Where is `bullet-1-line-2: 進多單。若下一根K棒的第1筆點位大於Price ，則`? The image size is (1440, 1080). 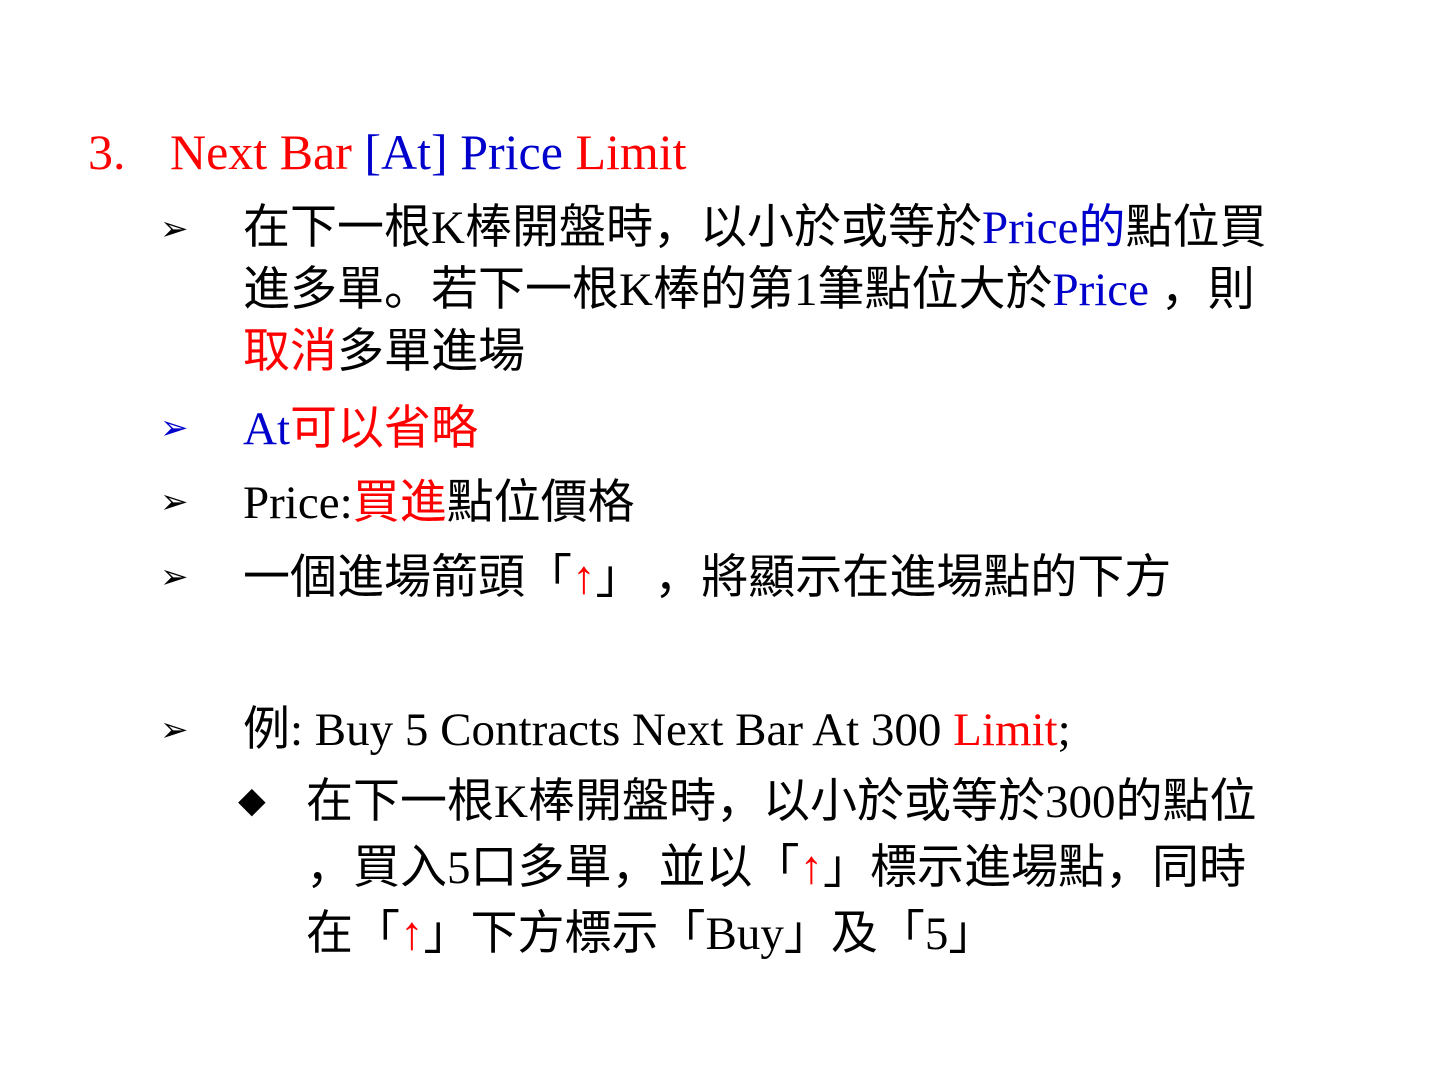
bullet-1-line-2: 進多單。若下一根K棒的第1筆點位大於Price ，則 is located at coordinates (818, 290).